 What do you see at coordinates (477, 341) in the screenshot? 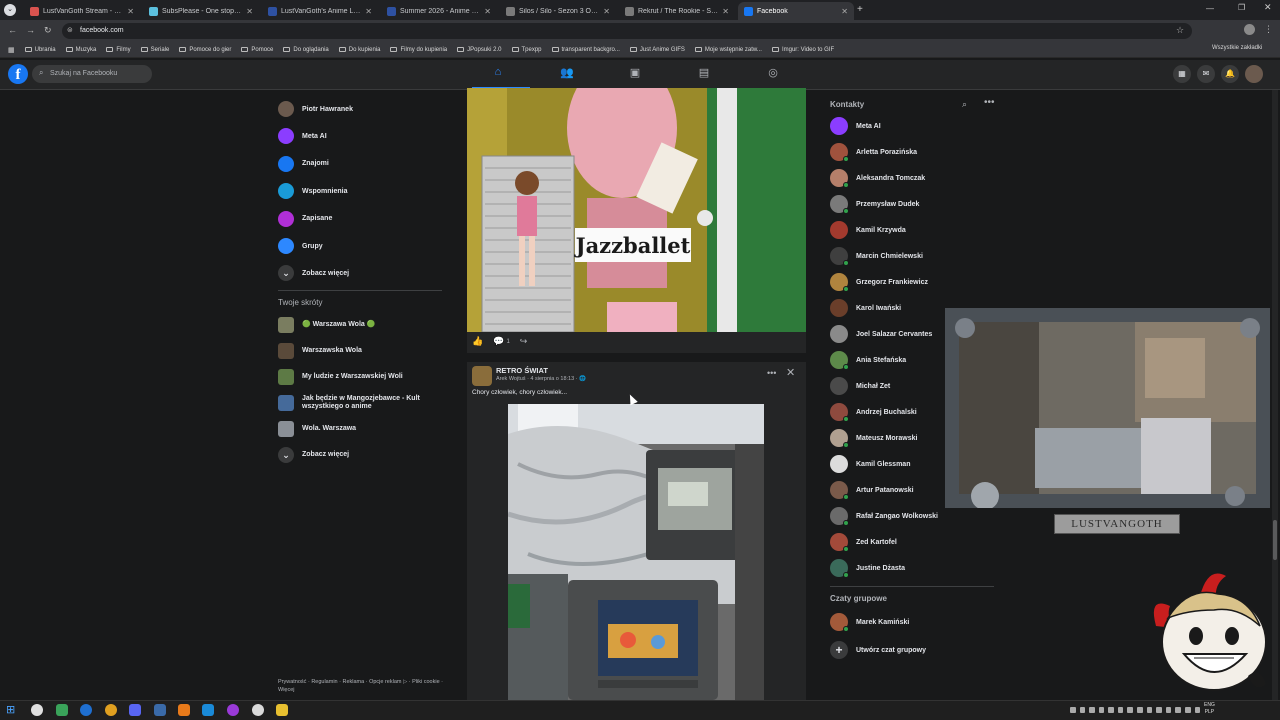
I see `like-icon: 👍` at bounding box center [477, 341].